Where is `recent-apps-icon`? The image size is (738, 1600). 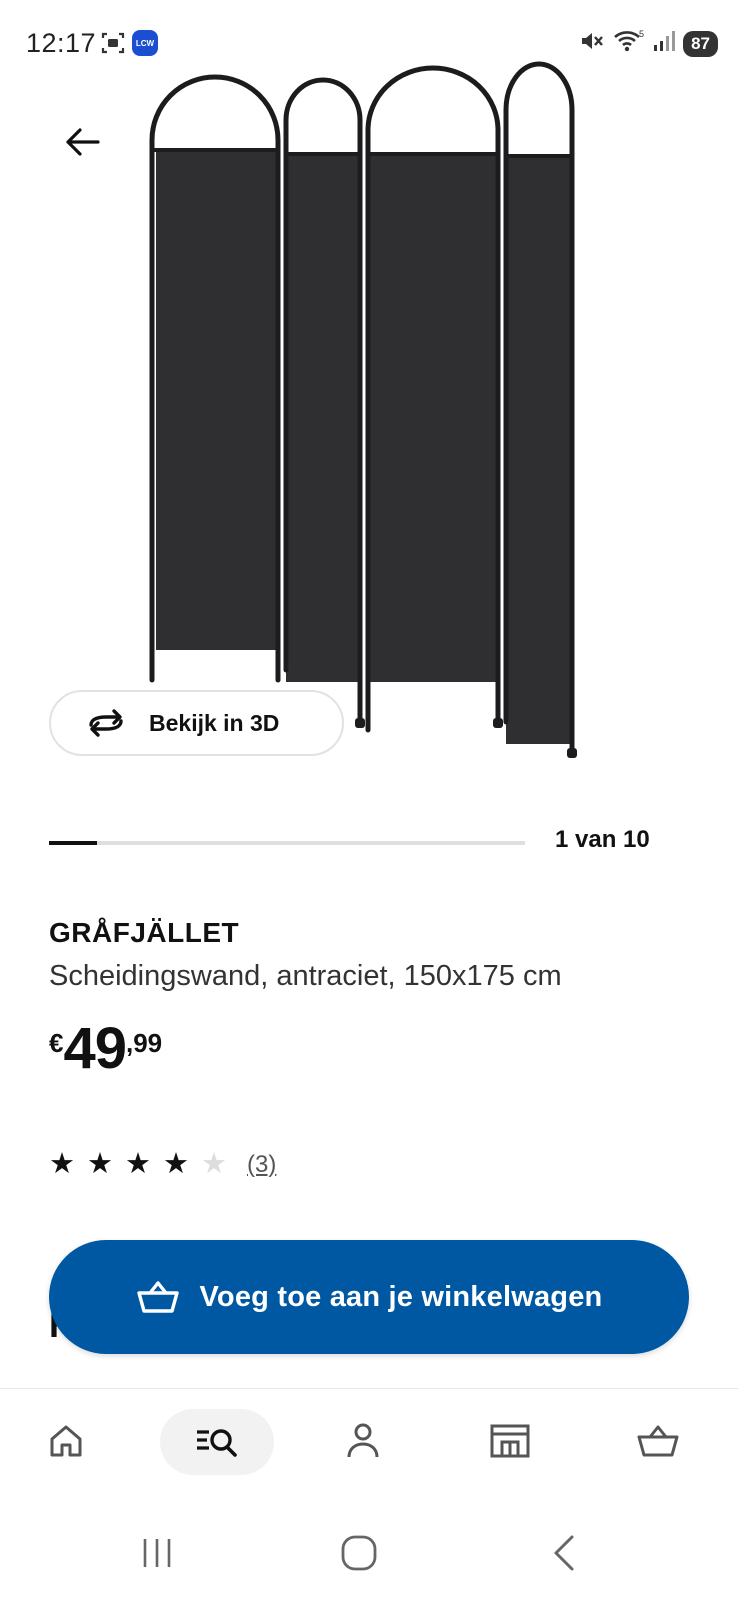
recent-apps-icon is located at coordinates (157, 1553).